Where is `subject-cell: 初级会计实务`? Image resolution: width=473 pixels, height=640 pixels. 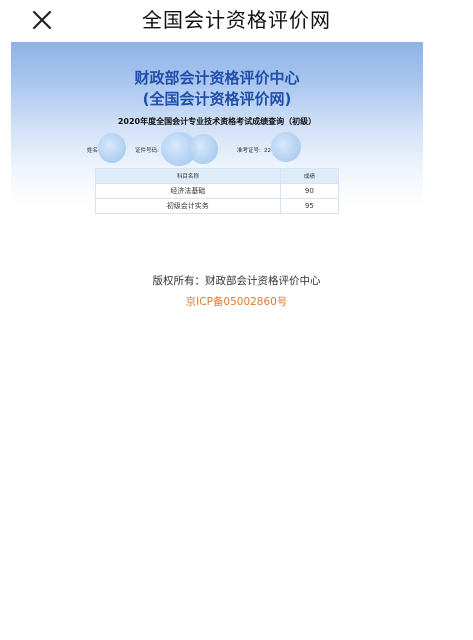 subject-cell: 初级会计实务 is located at coordinates (188, 206).